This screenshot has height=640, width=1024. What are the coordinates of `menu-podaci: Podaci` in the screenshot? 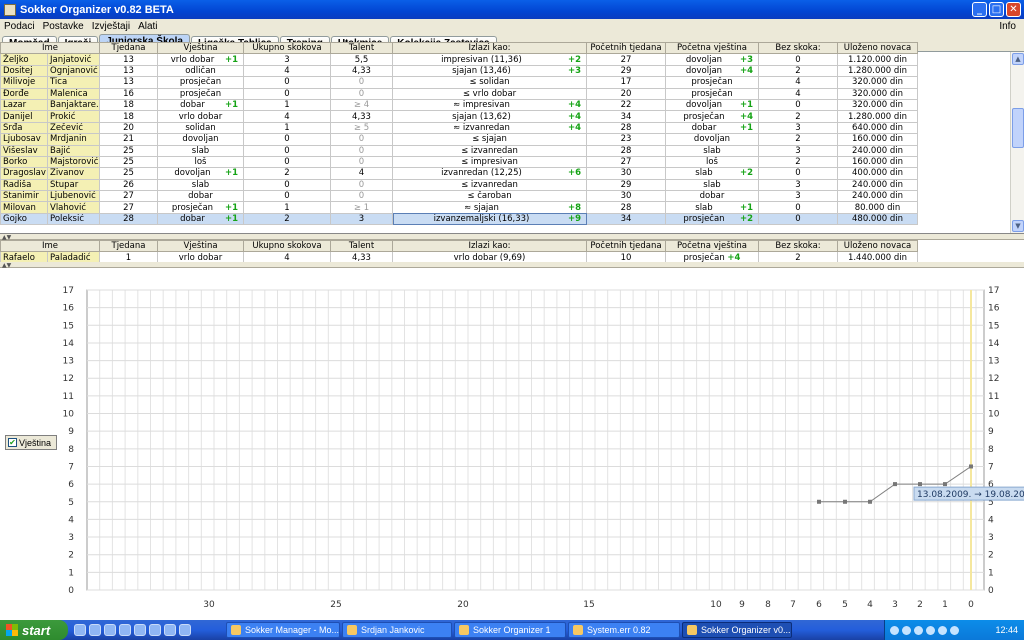 It's located at (19, 26).